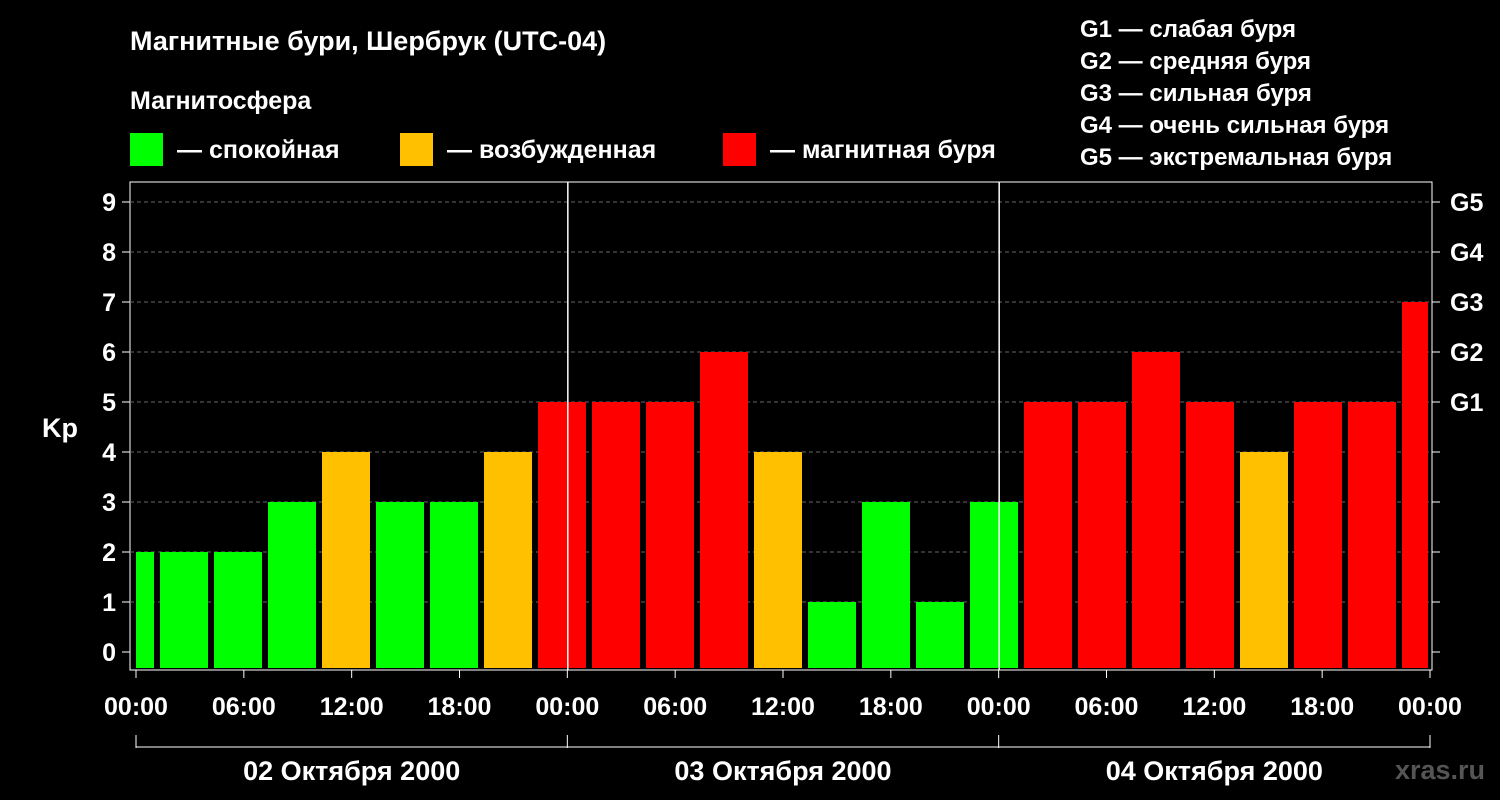  I want to click on g-legend-item: G4 — очень сильная буря, so click(1234, 125).